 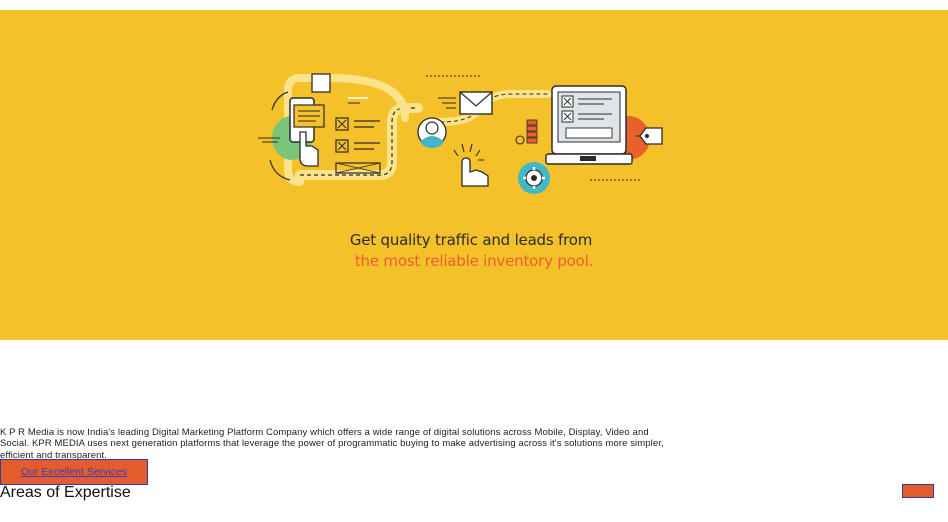 I want to click on gear-icon, so click(x=534, y=178).